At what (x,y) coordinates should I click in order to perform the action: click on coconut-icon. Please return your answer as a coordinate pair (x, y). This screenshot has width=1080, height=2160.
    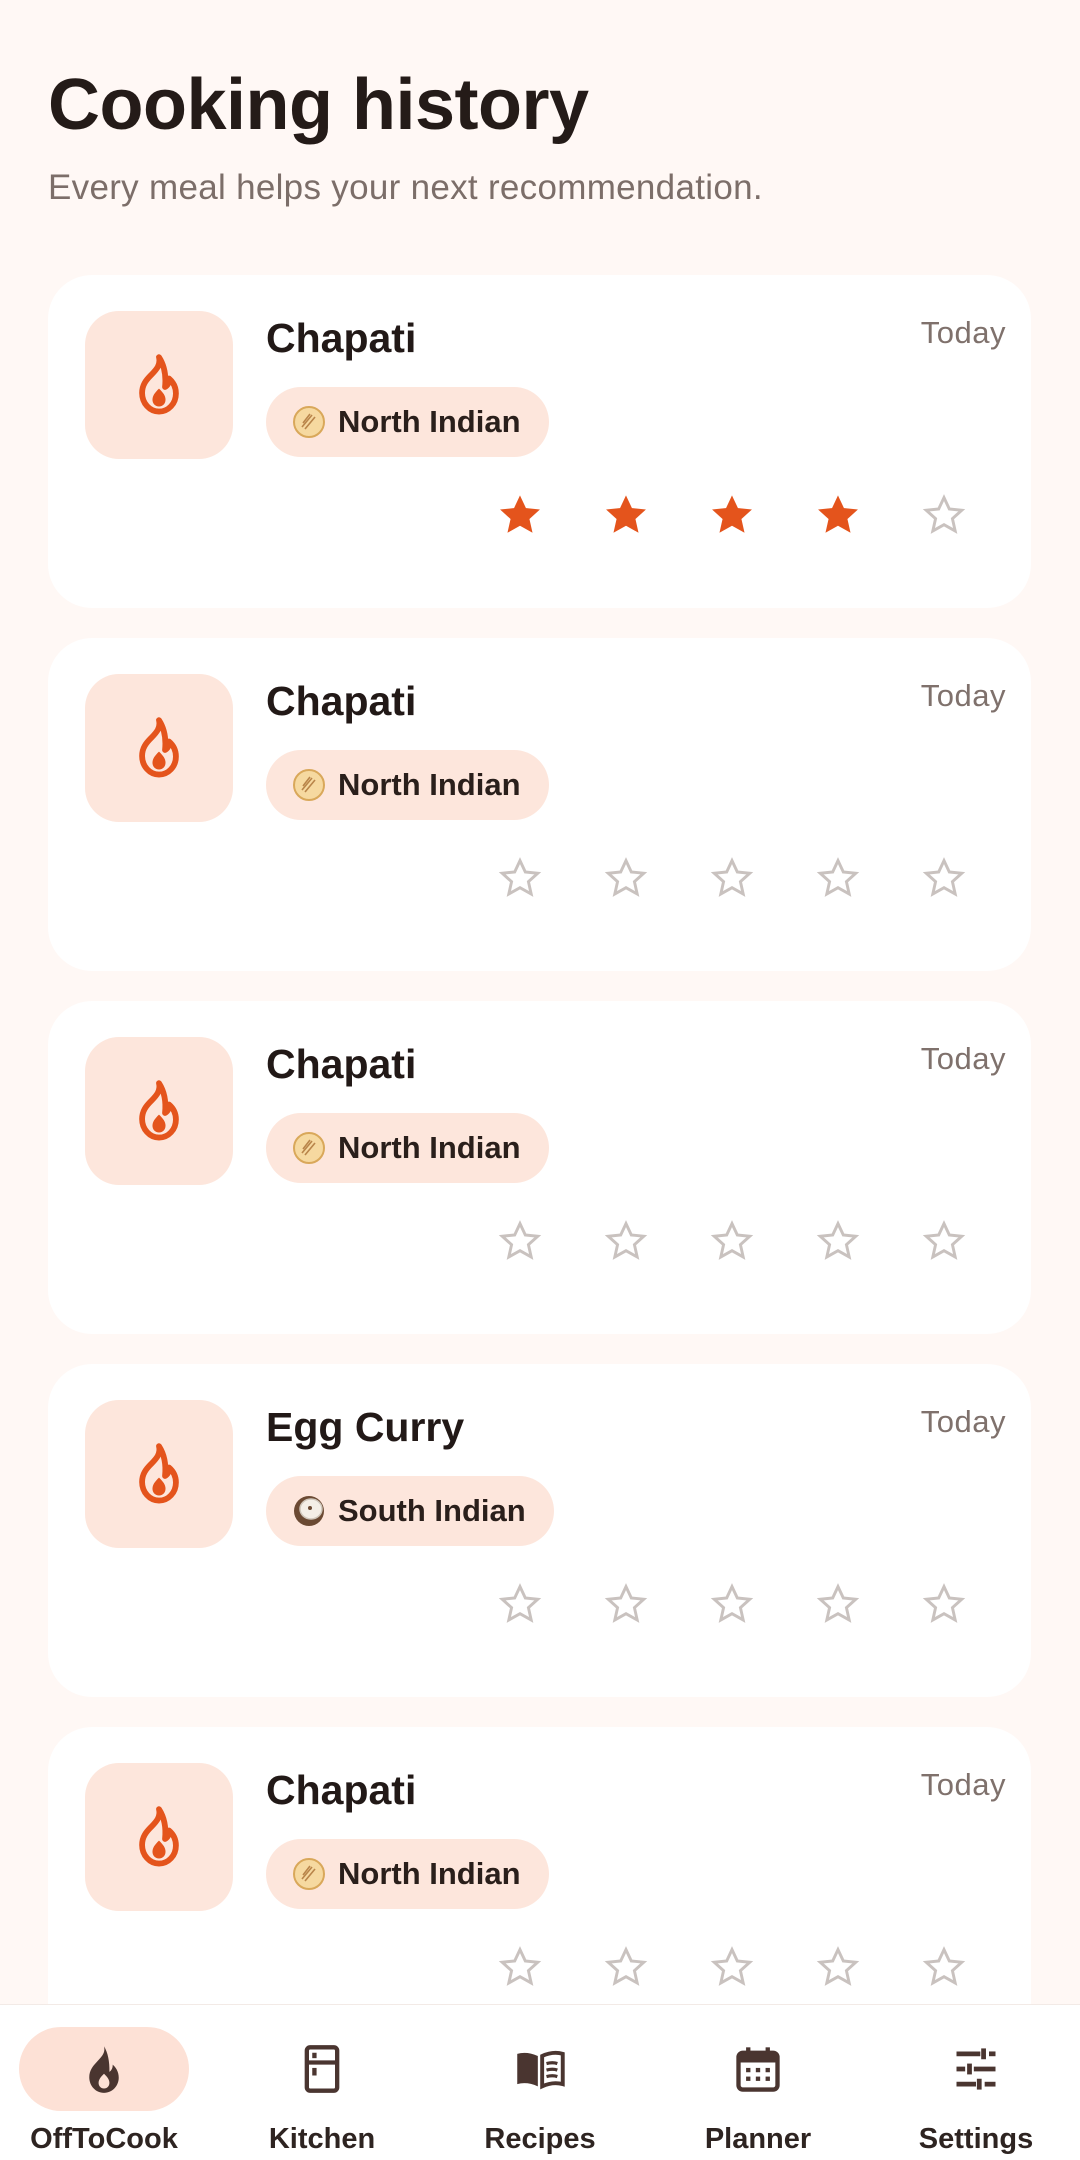
    Looking at the image, I should click on (309, 1511).